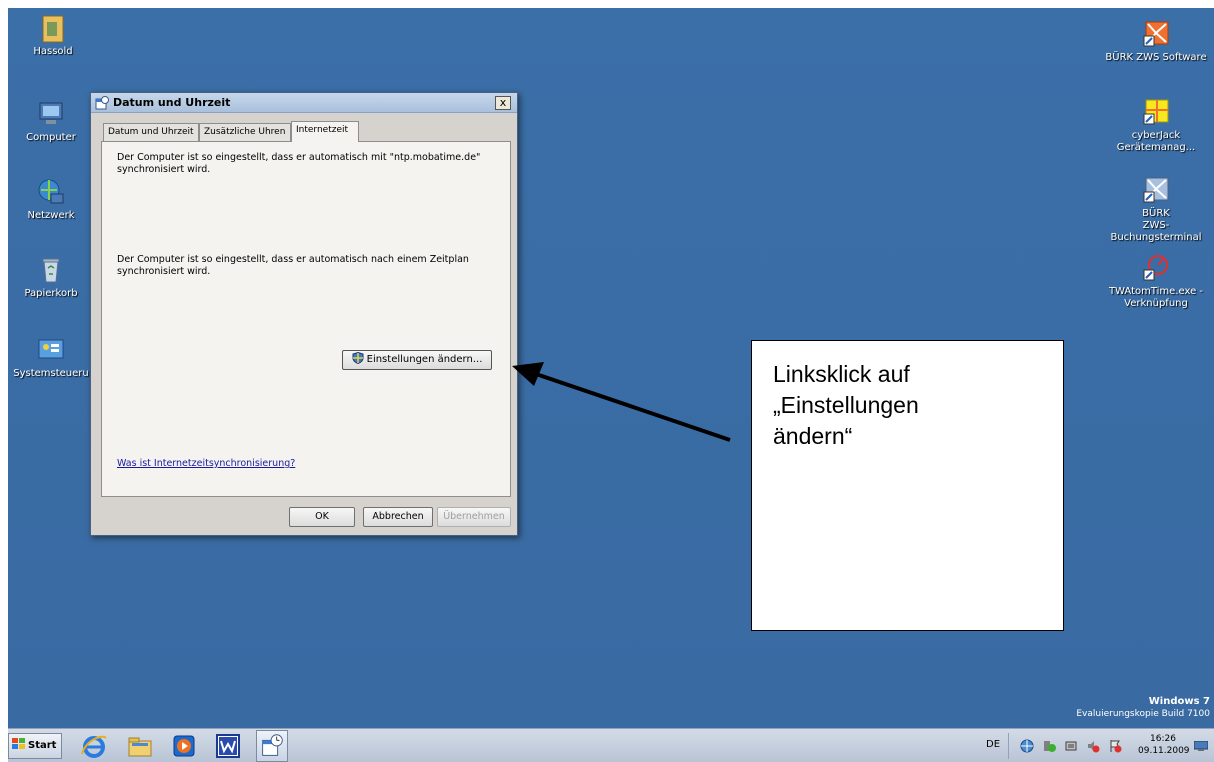 This screenshot has height=762, width=1214. What do you see at coordinates (102, 103) in the screenshot?
I see `date-time-icon` at bounding box center [102, 103].